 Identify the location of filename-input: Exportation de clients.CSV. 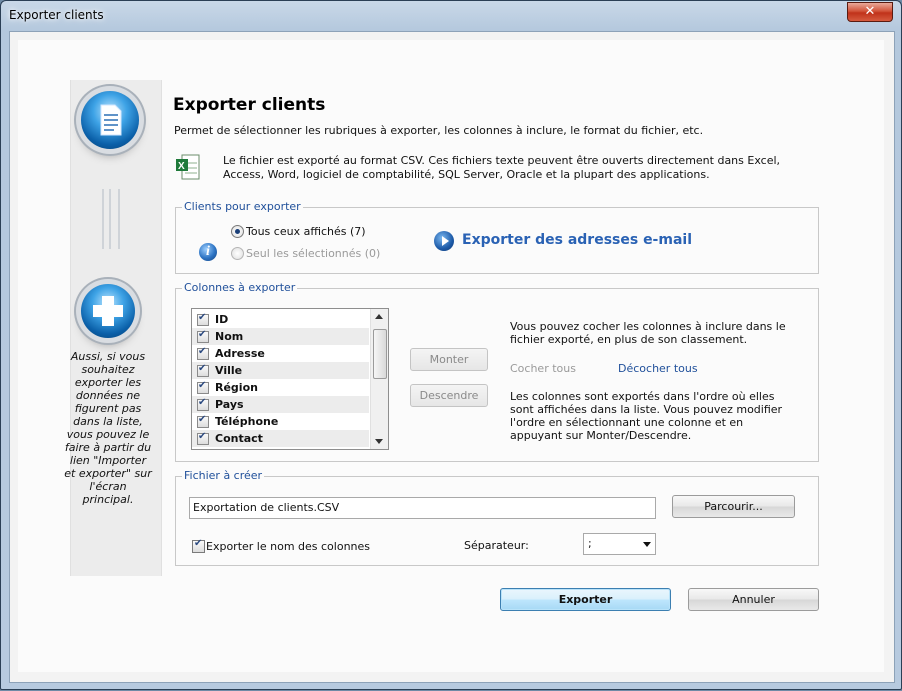
(422, 508).